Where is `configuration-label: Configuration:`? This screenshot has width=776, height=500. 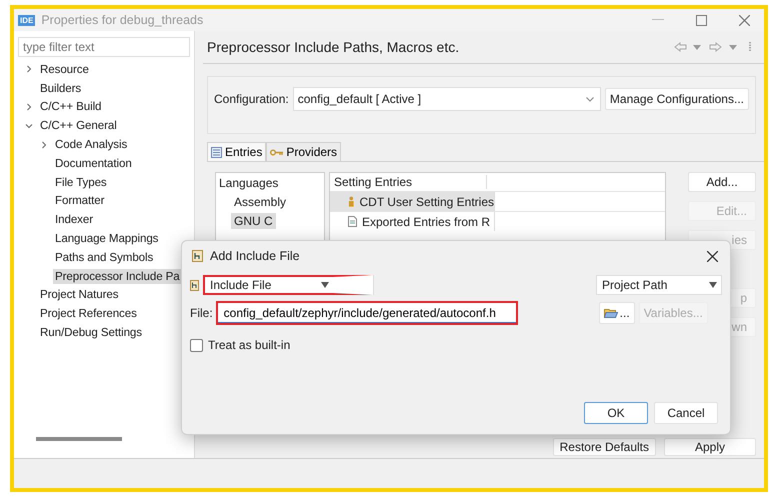 configuration-label: Configuration: is located at coordinates (251, 99).